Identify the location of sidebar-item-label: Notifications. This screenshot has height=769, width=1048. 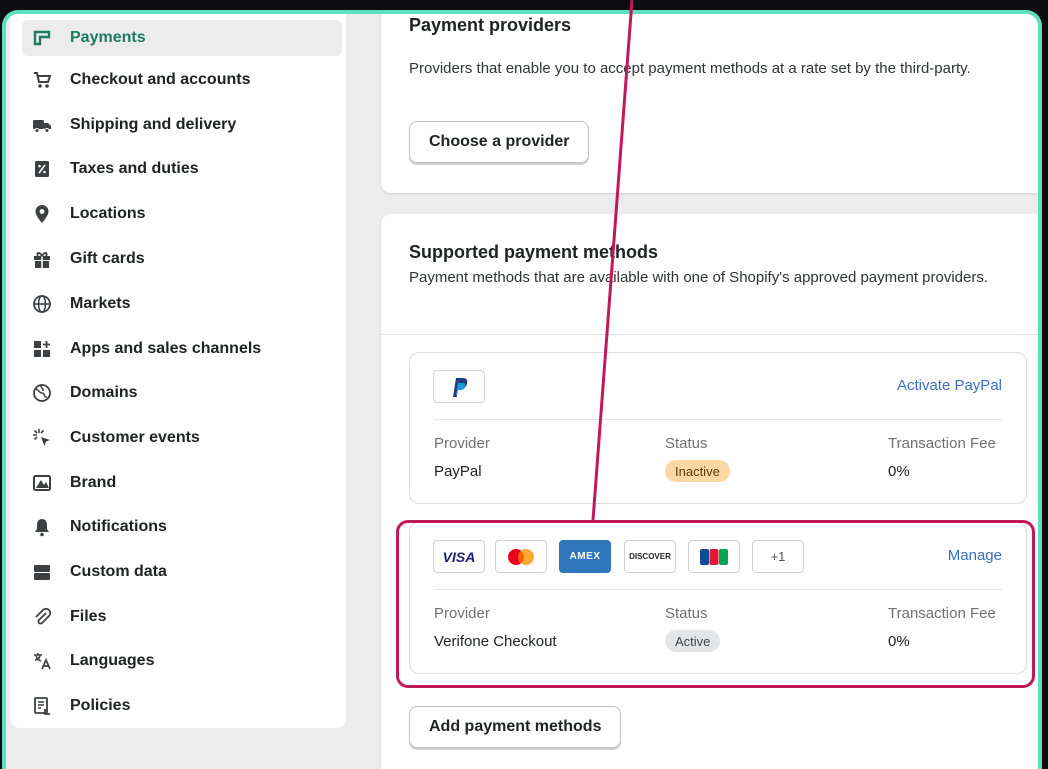
(118, 526).